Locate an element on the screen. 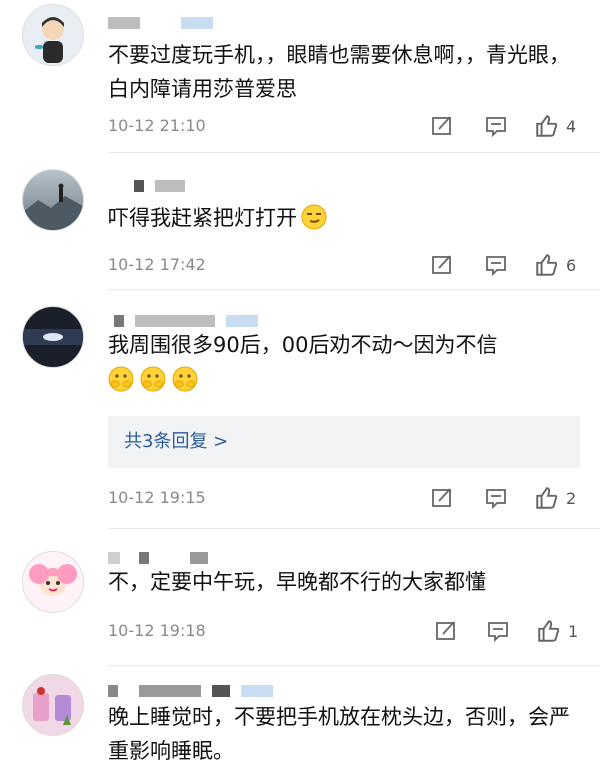 Image resolution: width=600 pixels, height=783 pixels. comment-meta: 10-12 21:10 4 is located at coordinates (354, 126).